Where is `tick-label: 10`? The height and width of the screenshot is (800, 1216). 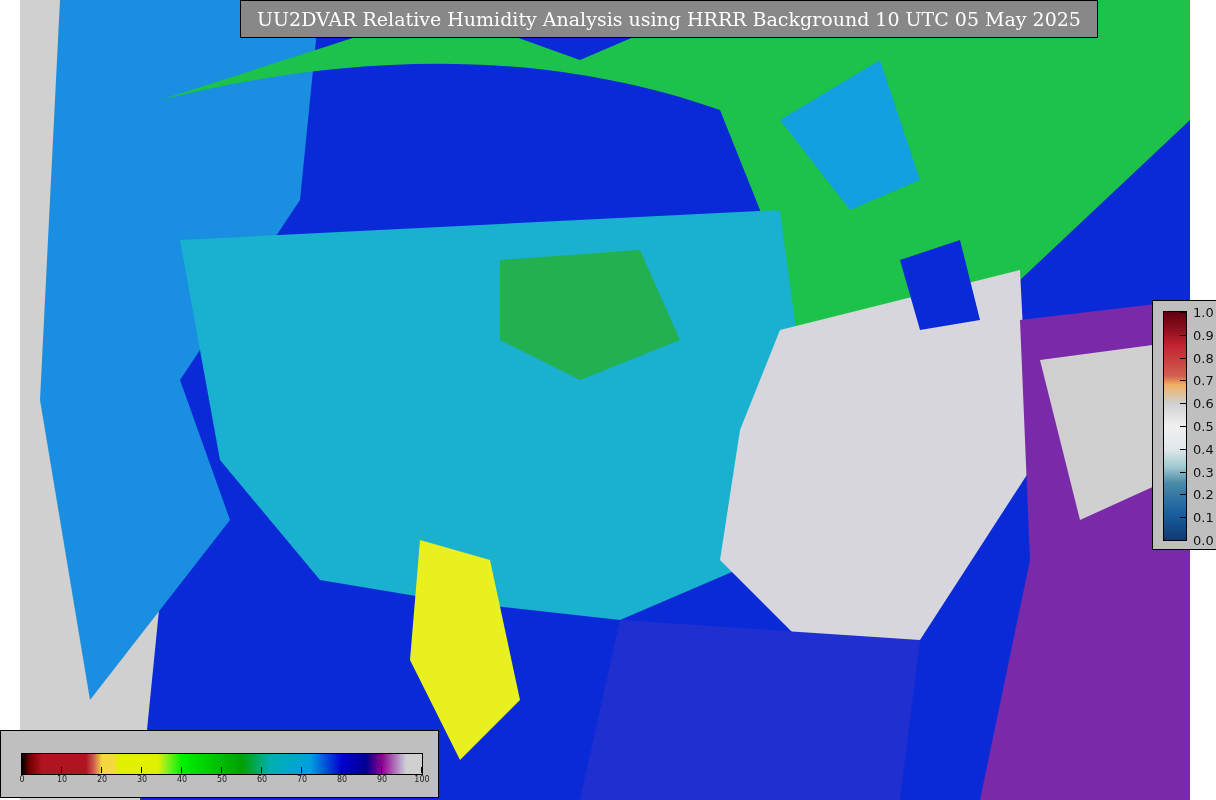
tick-label: 10 is located at coordinates (62, 779).